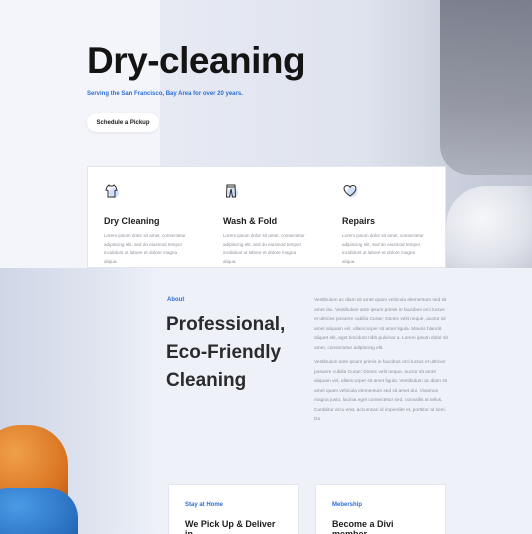  I want to click on service-title: Dry Cleaning, so click(132, 221).